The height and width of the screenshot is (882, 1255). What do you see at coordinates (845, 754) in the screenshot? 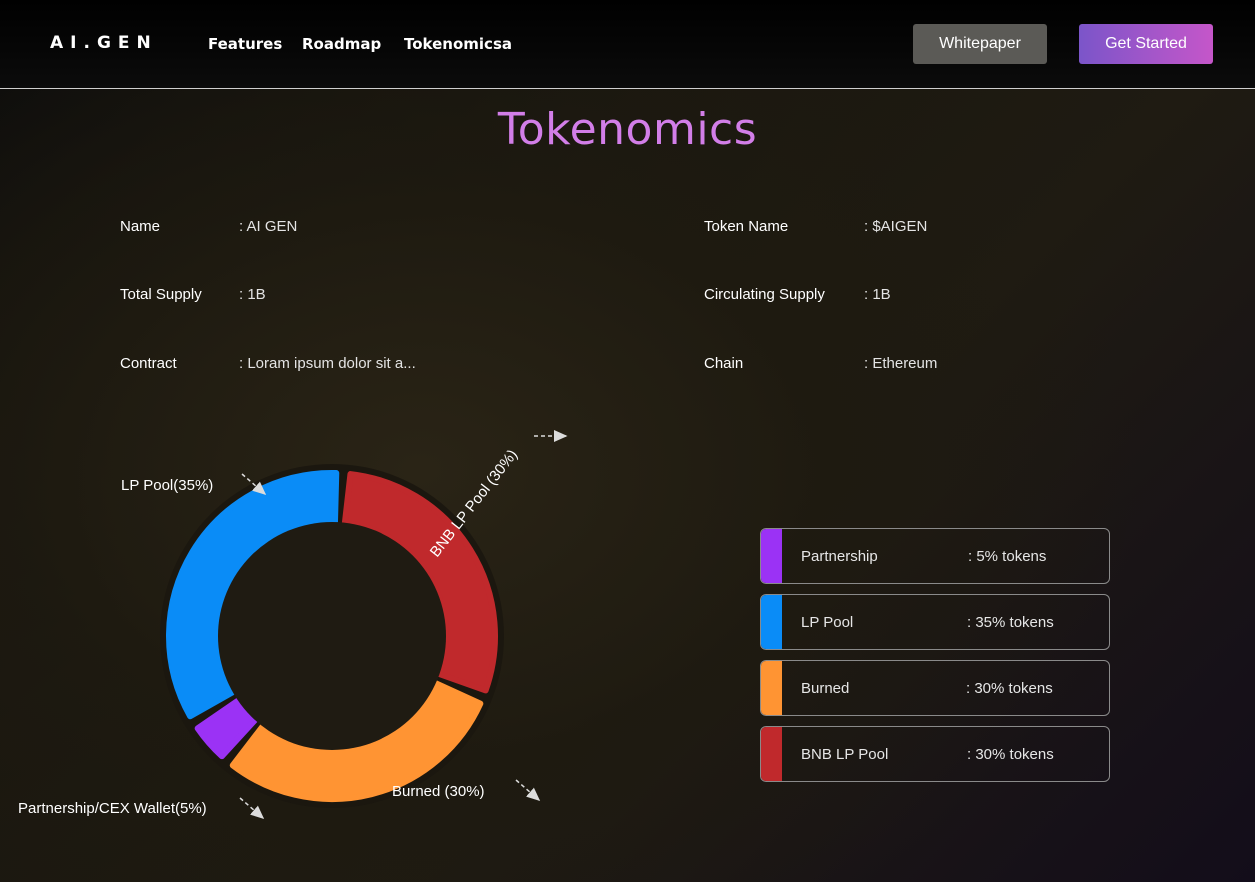
I see `legend-name: BNB LP Pool` at bounding box center [845, 754].